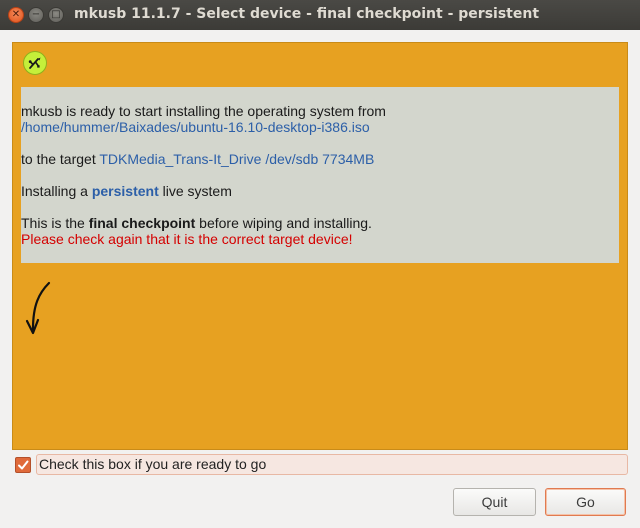  What do you see at coordinates (35, 63) in the screenshot?
I see `mkusb-usb-icon` at bounding box center [35, 63].